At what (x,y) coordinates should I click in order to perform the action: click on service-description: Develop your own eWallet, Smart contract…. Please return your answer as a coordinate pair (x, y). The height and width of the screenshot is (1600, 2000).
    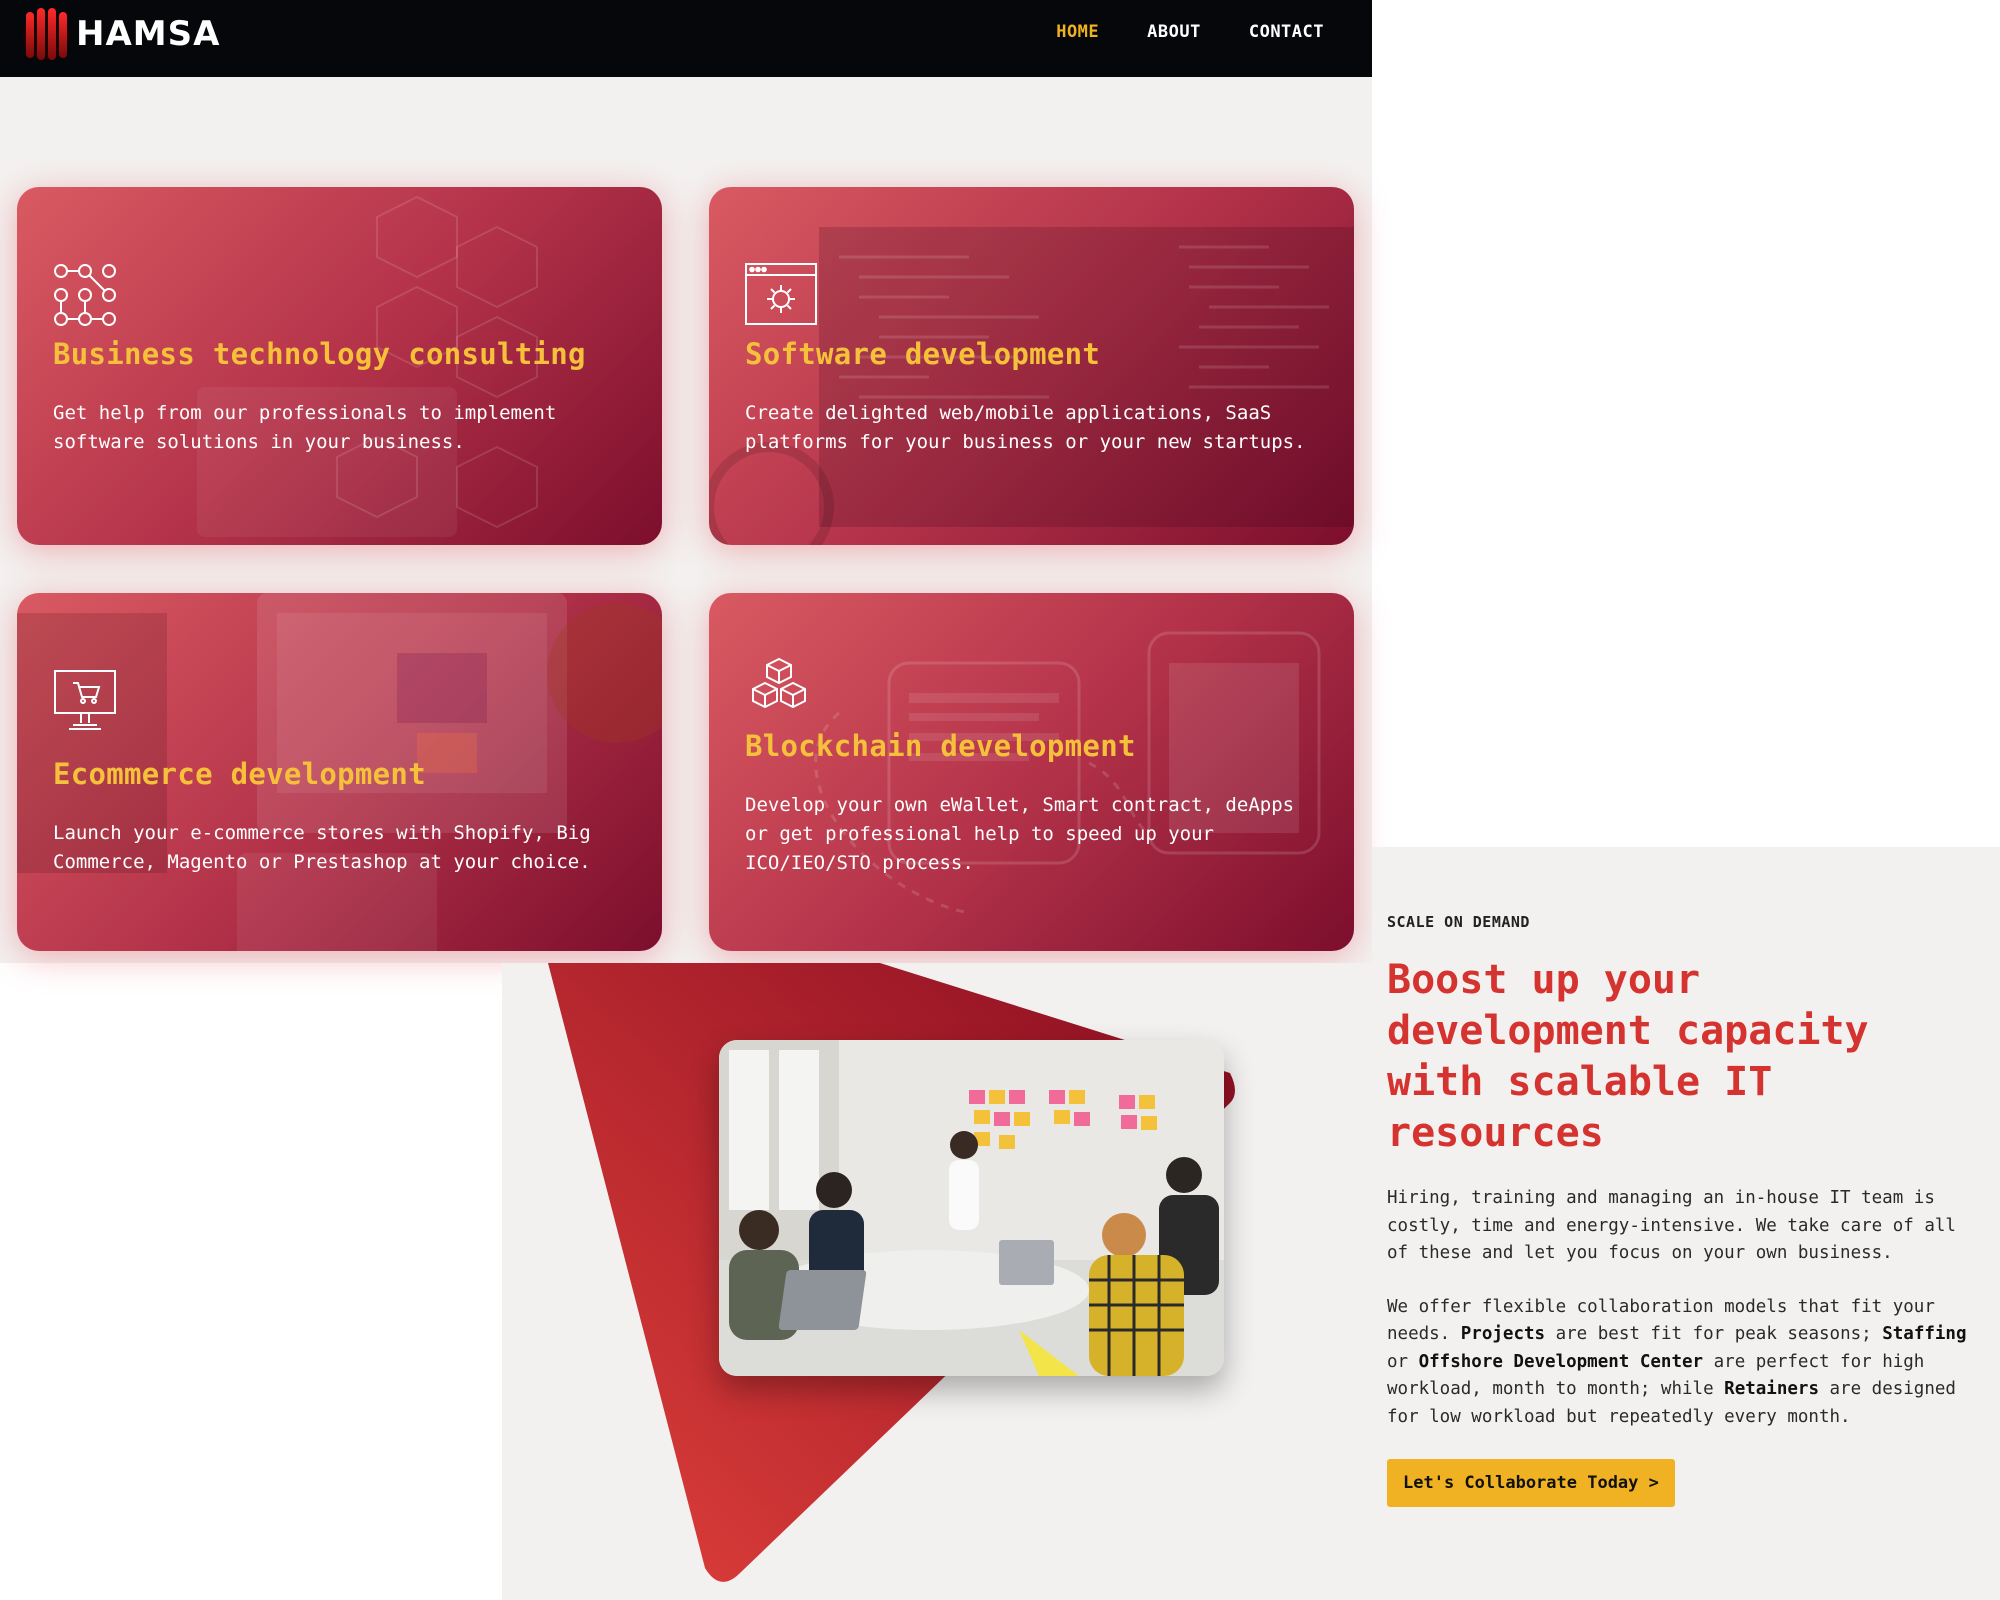
    Looking at the image, I should click on (1020, 834).